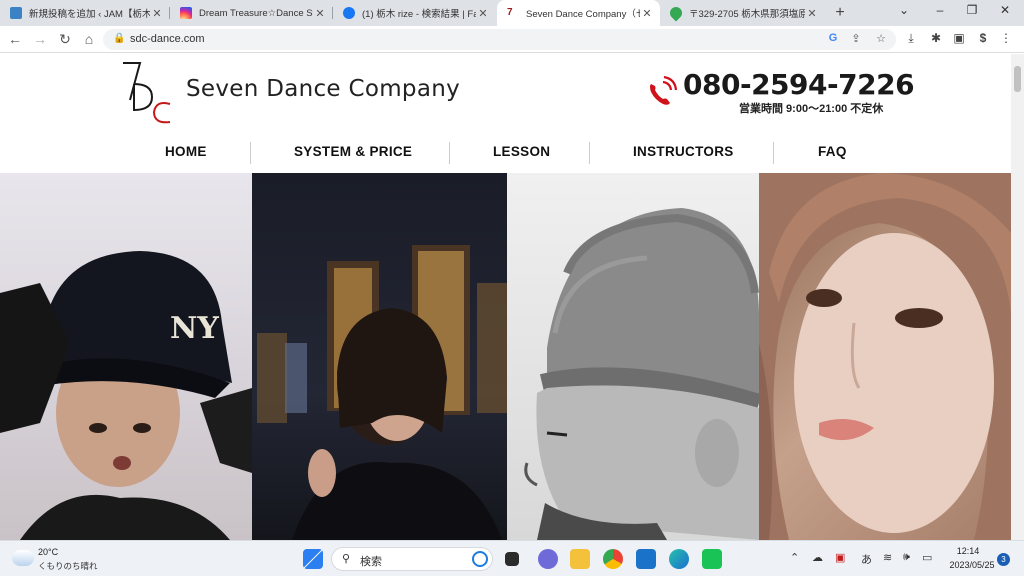 The width and height of the screenshot is (1024, 576). Describe the element at coordinates (186, 151) in the screenshot. I see `nav-home: HOME` at that location.